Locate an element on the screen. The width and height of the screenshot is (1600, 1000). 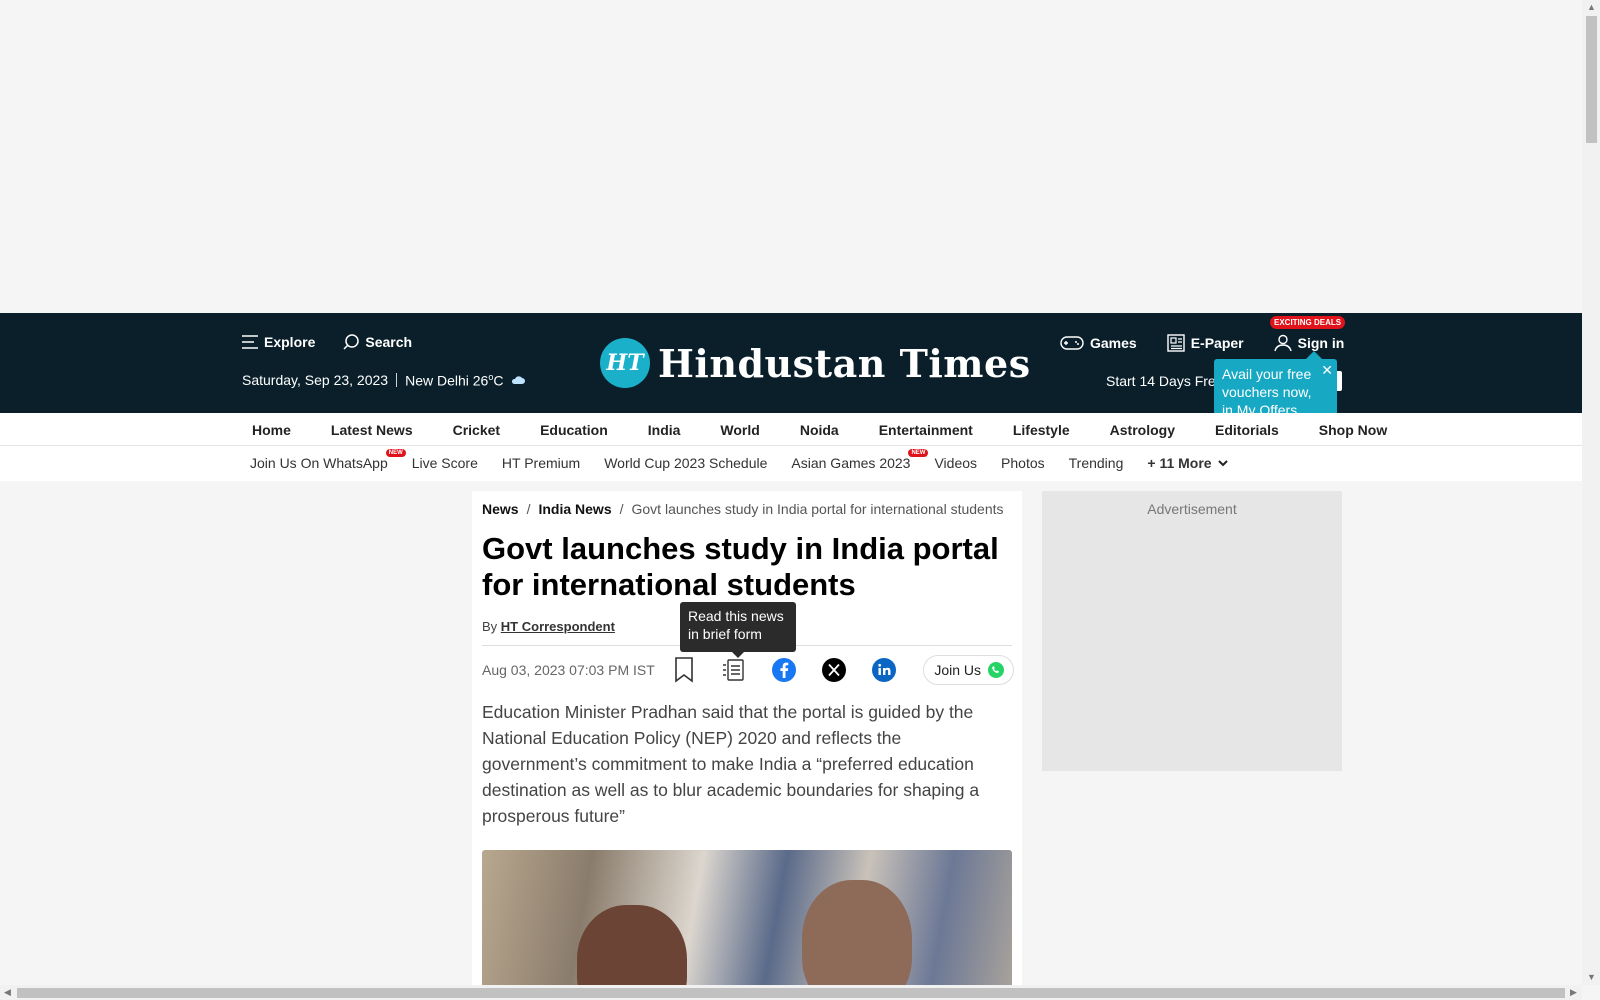
nav-item-world-cup-schedule: World Cup 2023 Schedule is located at coordinates (685, 463).